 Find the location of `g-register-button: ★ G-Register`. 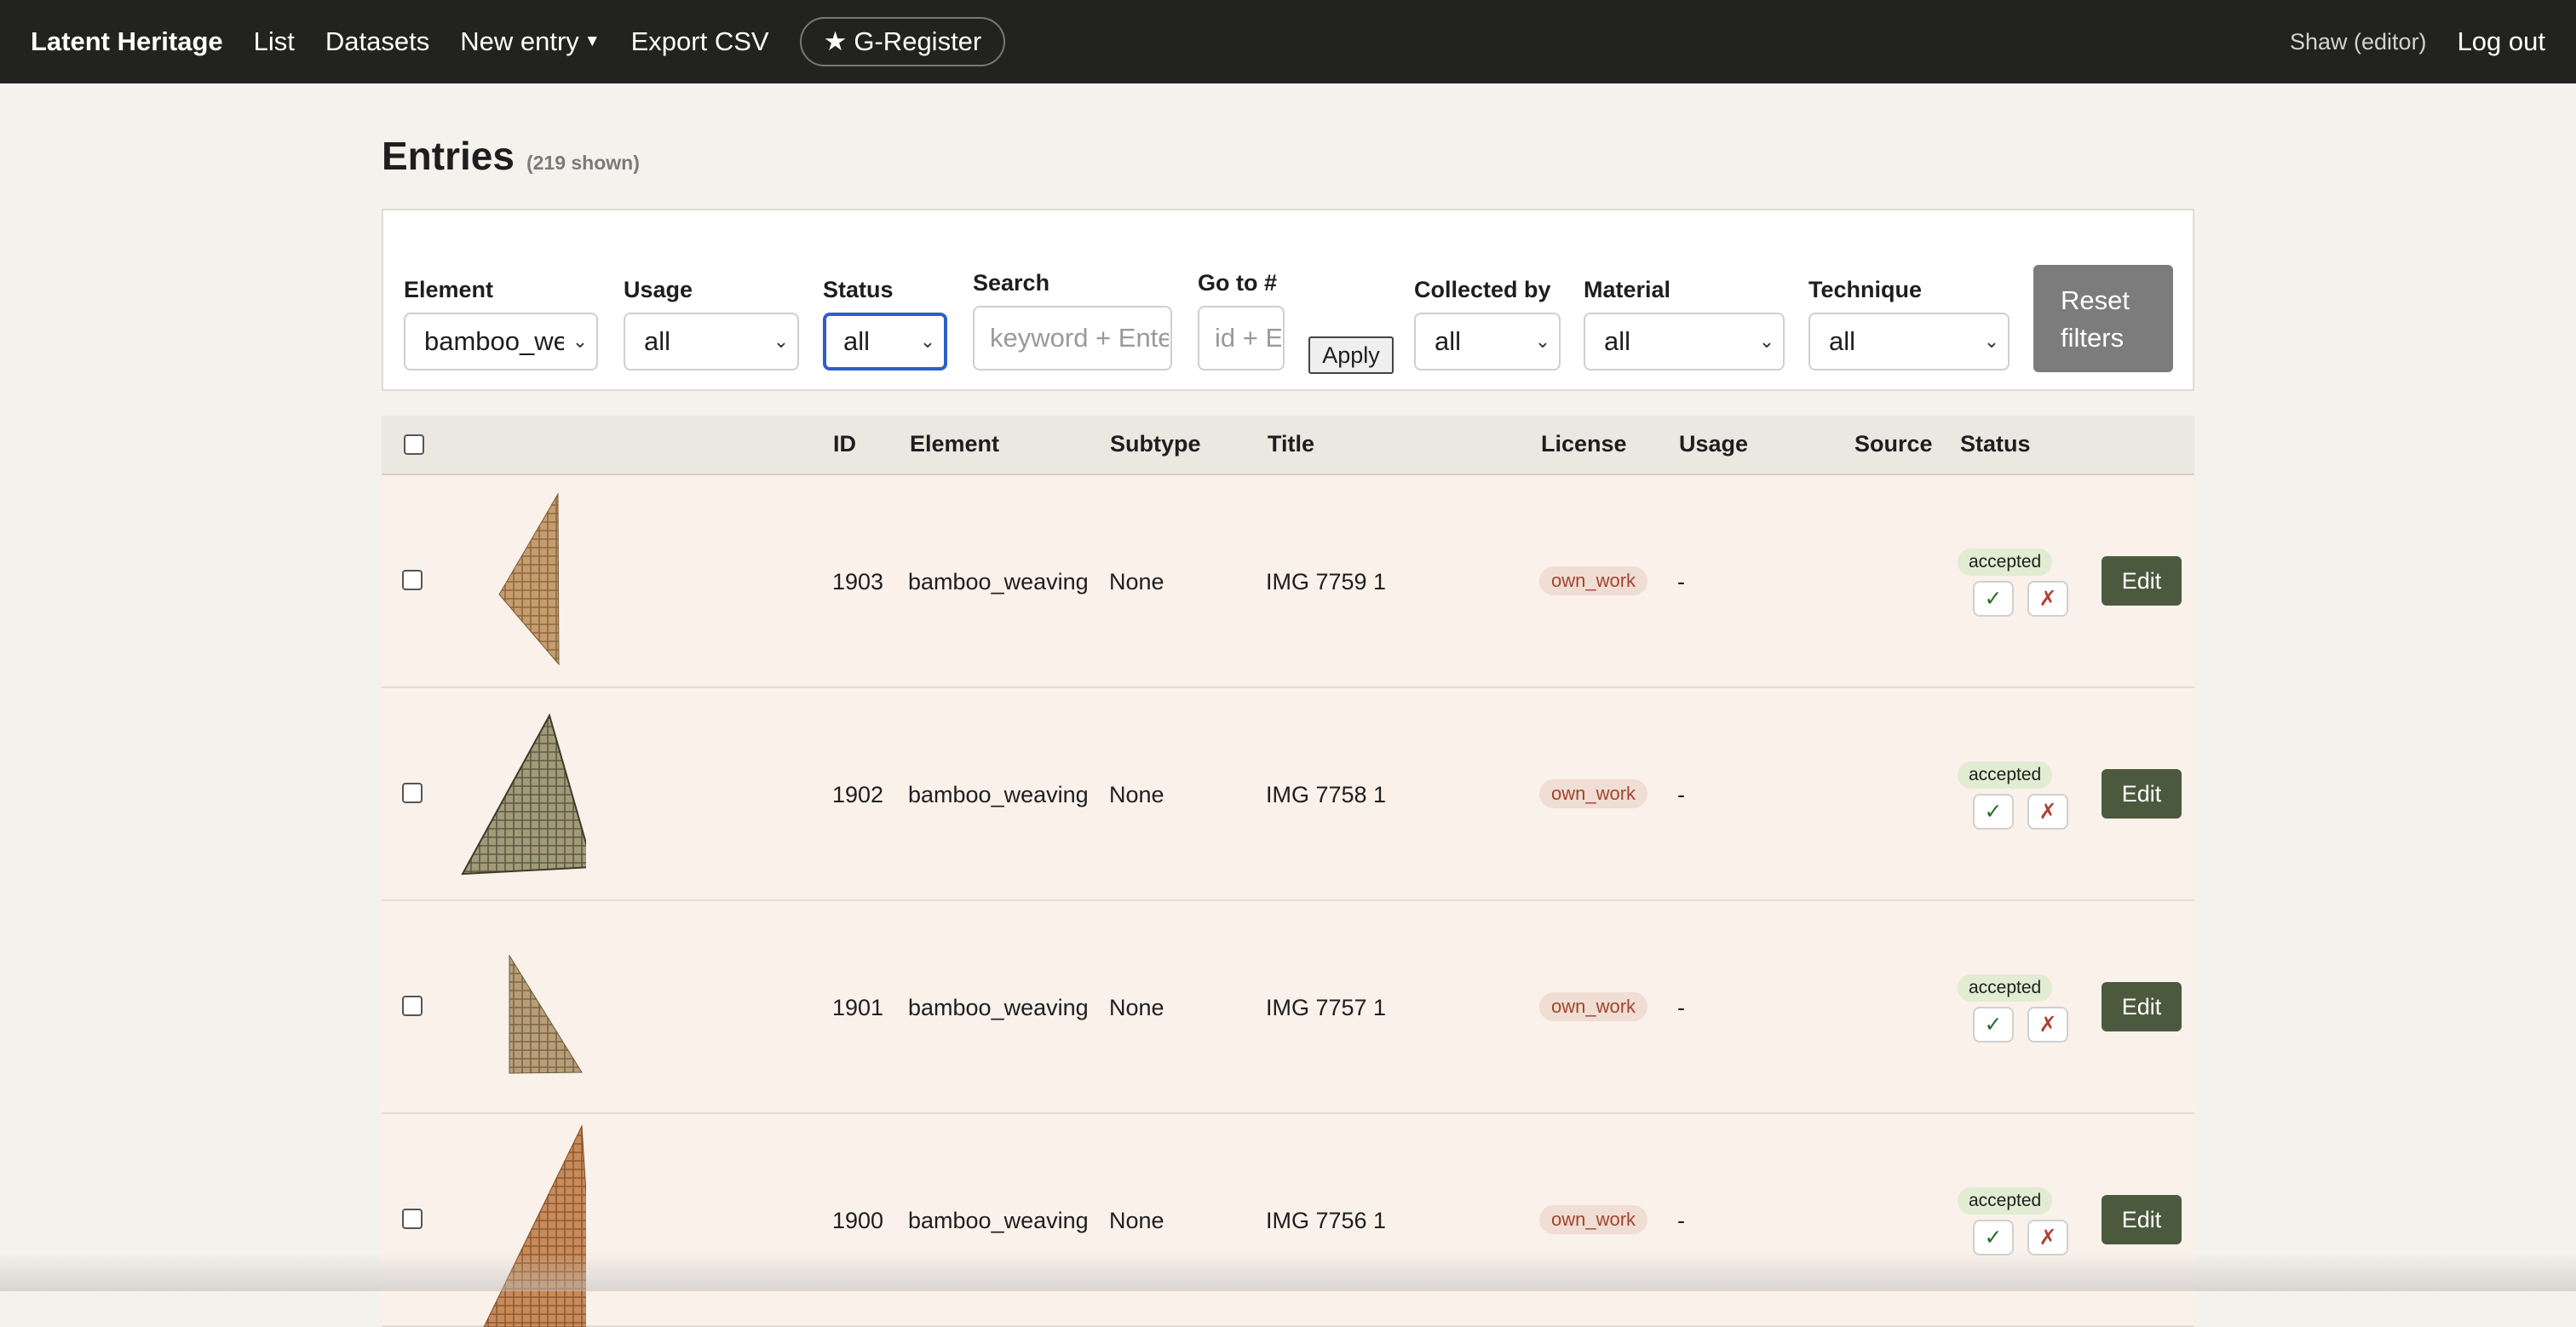

g-register-button: ★ G-Register is located at coordinates (903, 41).